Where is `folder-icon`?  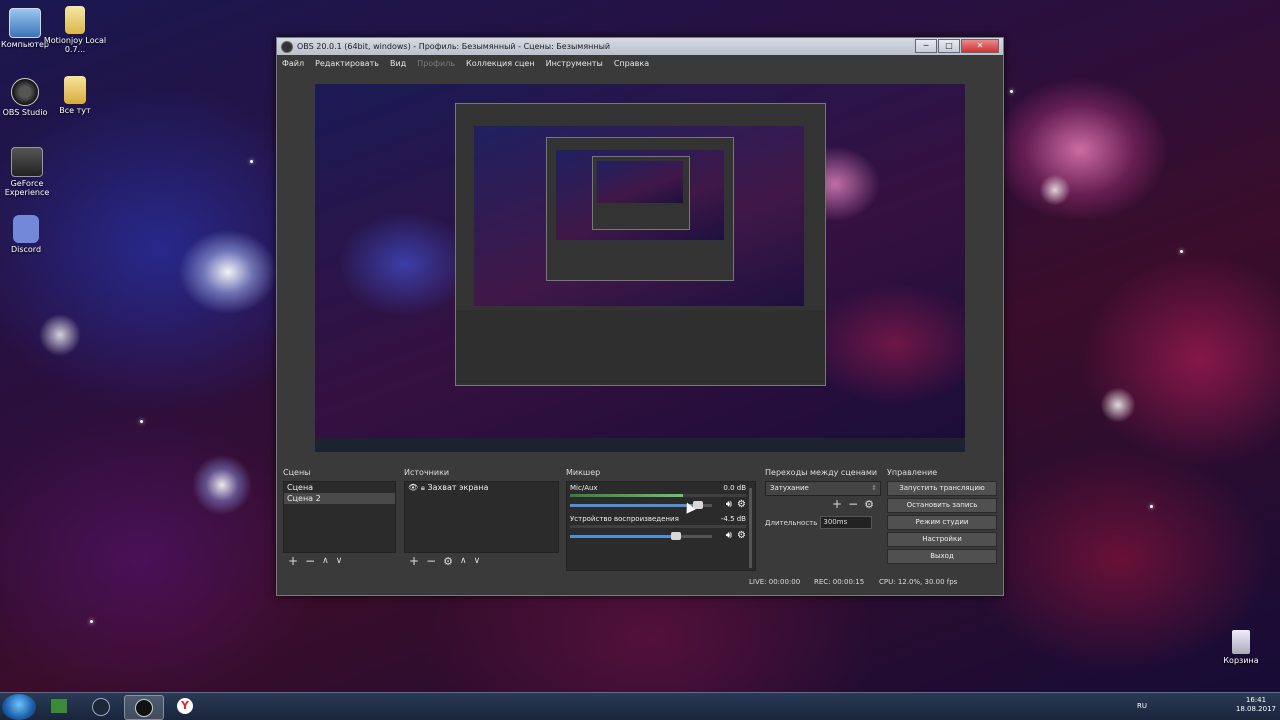 folder-icon is located at coordinates (75, 90).